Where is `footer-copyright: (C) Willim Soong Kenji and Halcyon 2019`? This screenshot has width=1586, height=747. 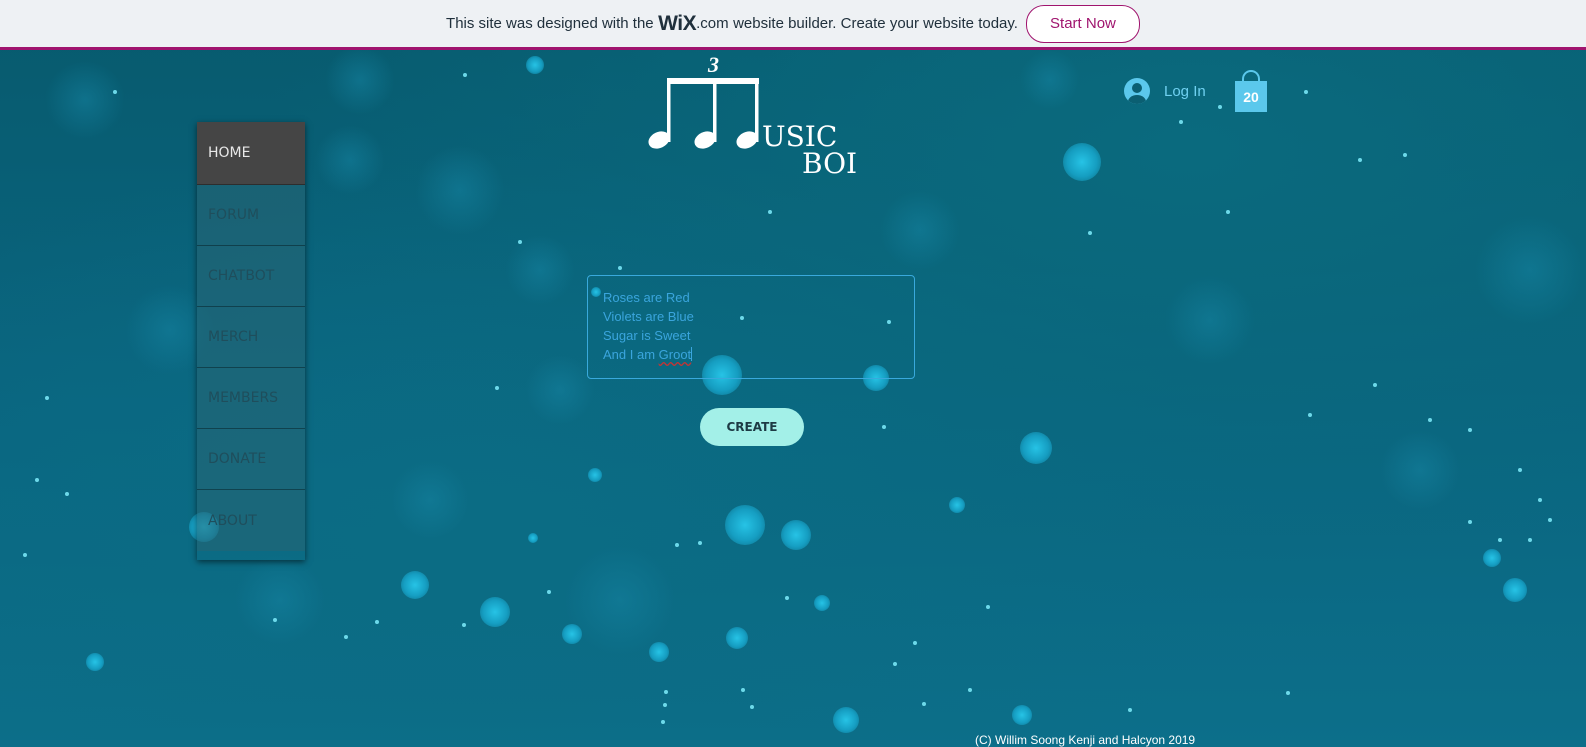 footer-copyright: (C) Willim Soong Kenji and Halcyon 2019 is located at coordinates (1085, 740).